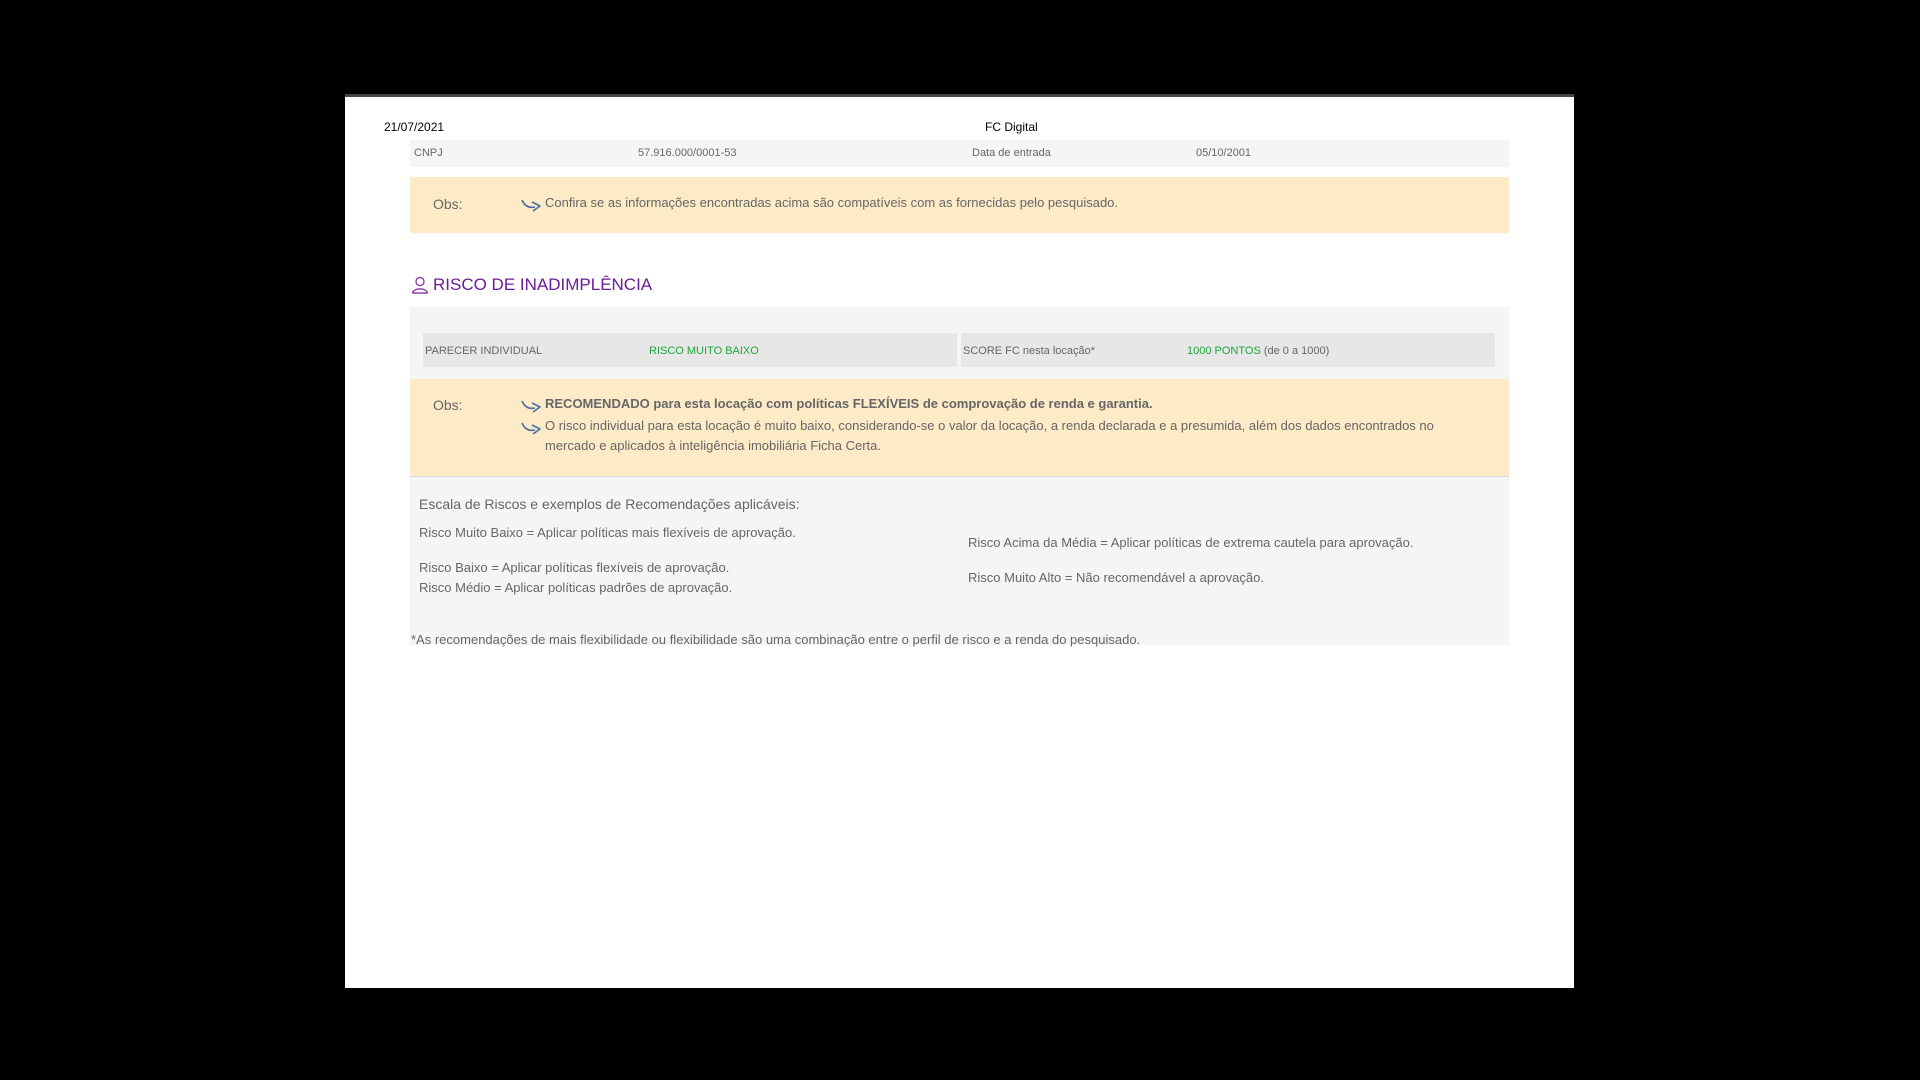 The height and width of the screenshot is (1080, 1920). I want to click on entry-date-label: Data de entrada, so click(1011, 153).